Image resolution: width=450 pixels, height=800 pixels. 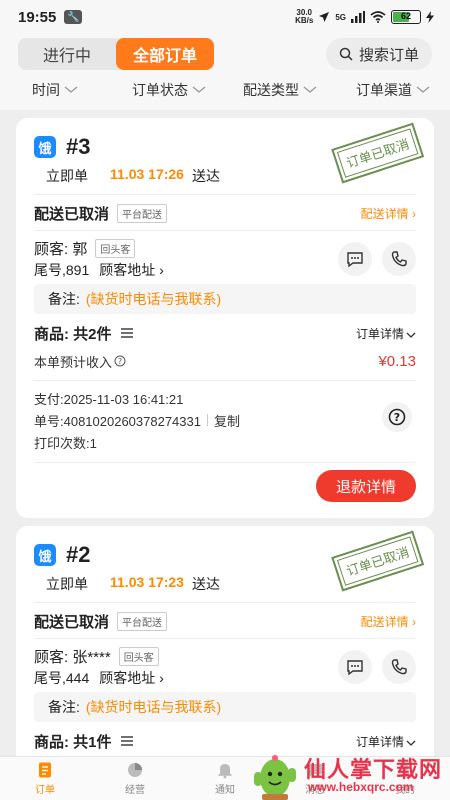 What do you see at coordinates (430, 17) in the screenshot?
I see `charging-icon` at bounding box center [430, 17].